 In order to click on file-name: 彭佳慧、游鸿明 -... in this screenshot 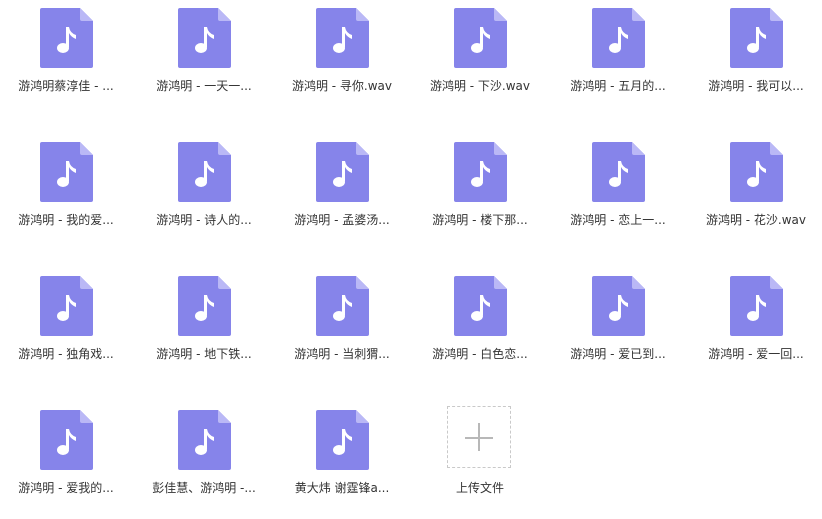, I will do `click(204, 488)`.